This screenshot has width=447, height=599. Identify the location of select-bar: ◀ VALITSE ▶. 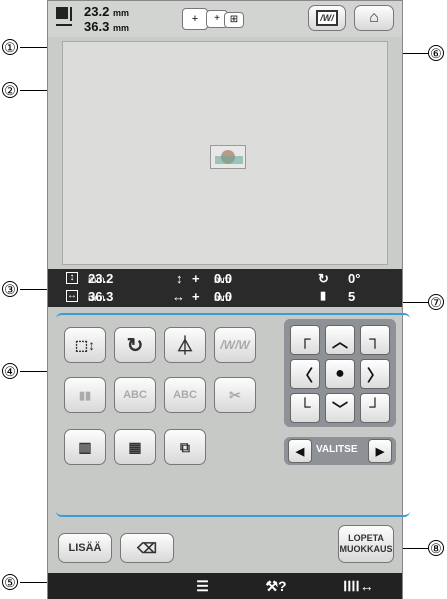
(340, 451).